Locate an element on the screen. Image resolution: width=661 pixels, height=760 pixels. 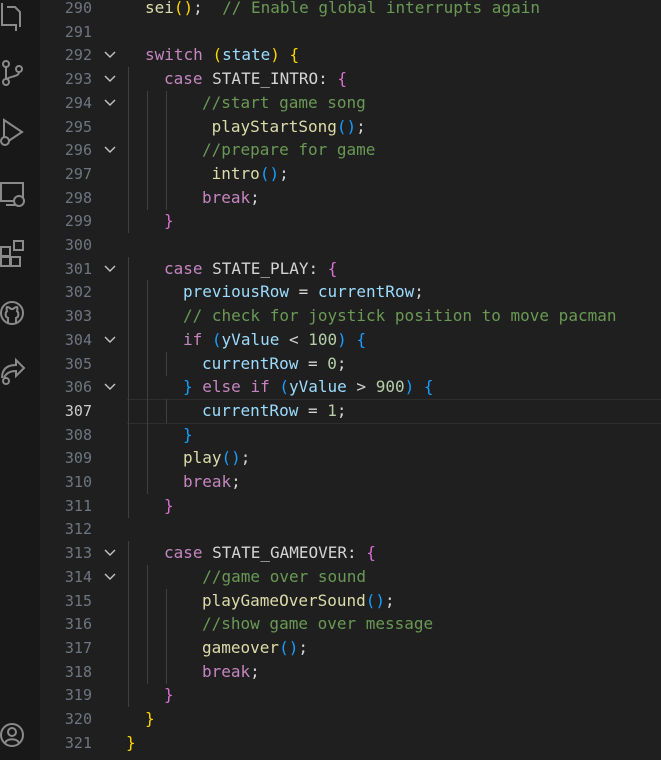
code-line: 294 //start game song is located at coordinates (350, 102).